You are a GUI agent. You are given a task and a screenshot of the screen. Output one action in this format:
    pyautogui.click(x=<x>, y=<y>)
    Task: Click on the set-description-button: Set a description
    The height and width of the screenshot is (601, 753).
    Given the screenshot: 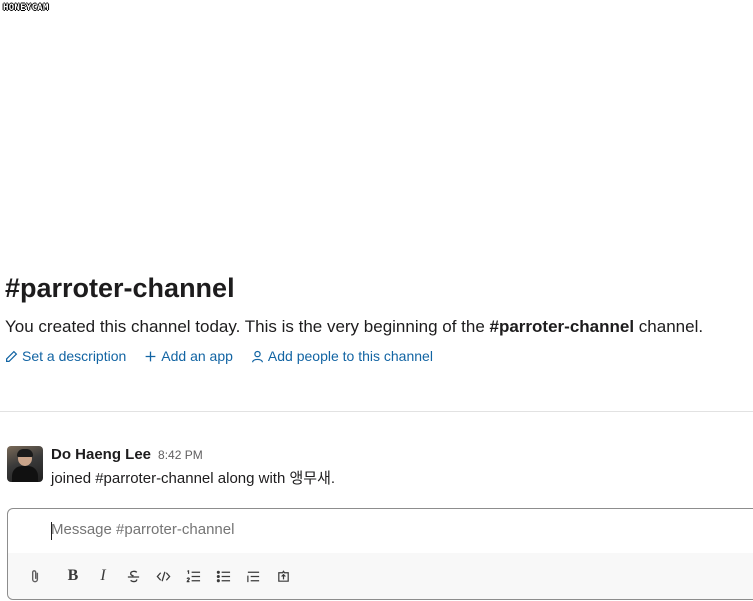 What is the action you would take?
    pyautogui.click(x=65, y=356)
    